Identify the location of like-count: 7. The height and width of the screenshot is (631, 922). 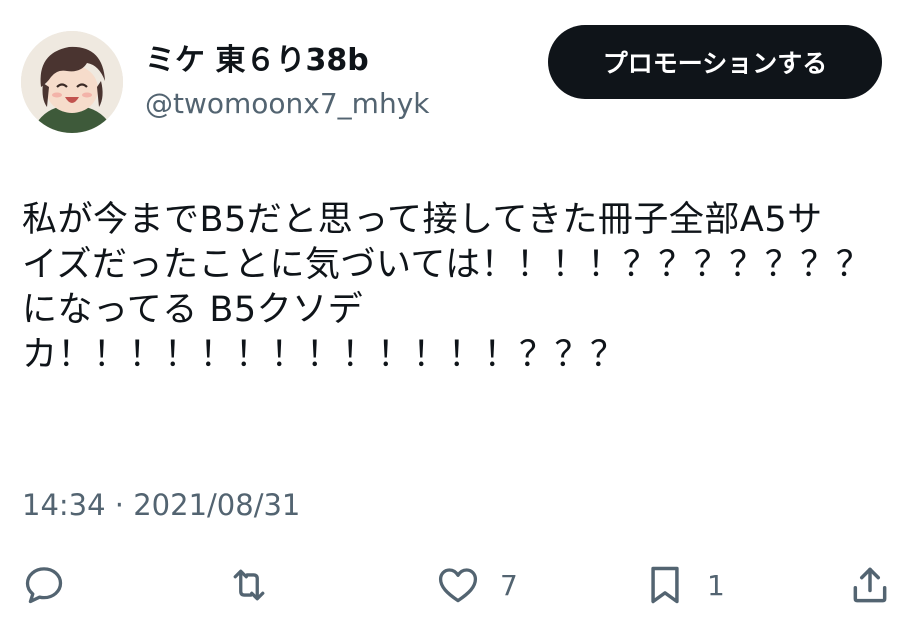
(509, 585).